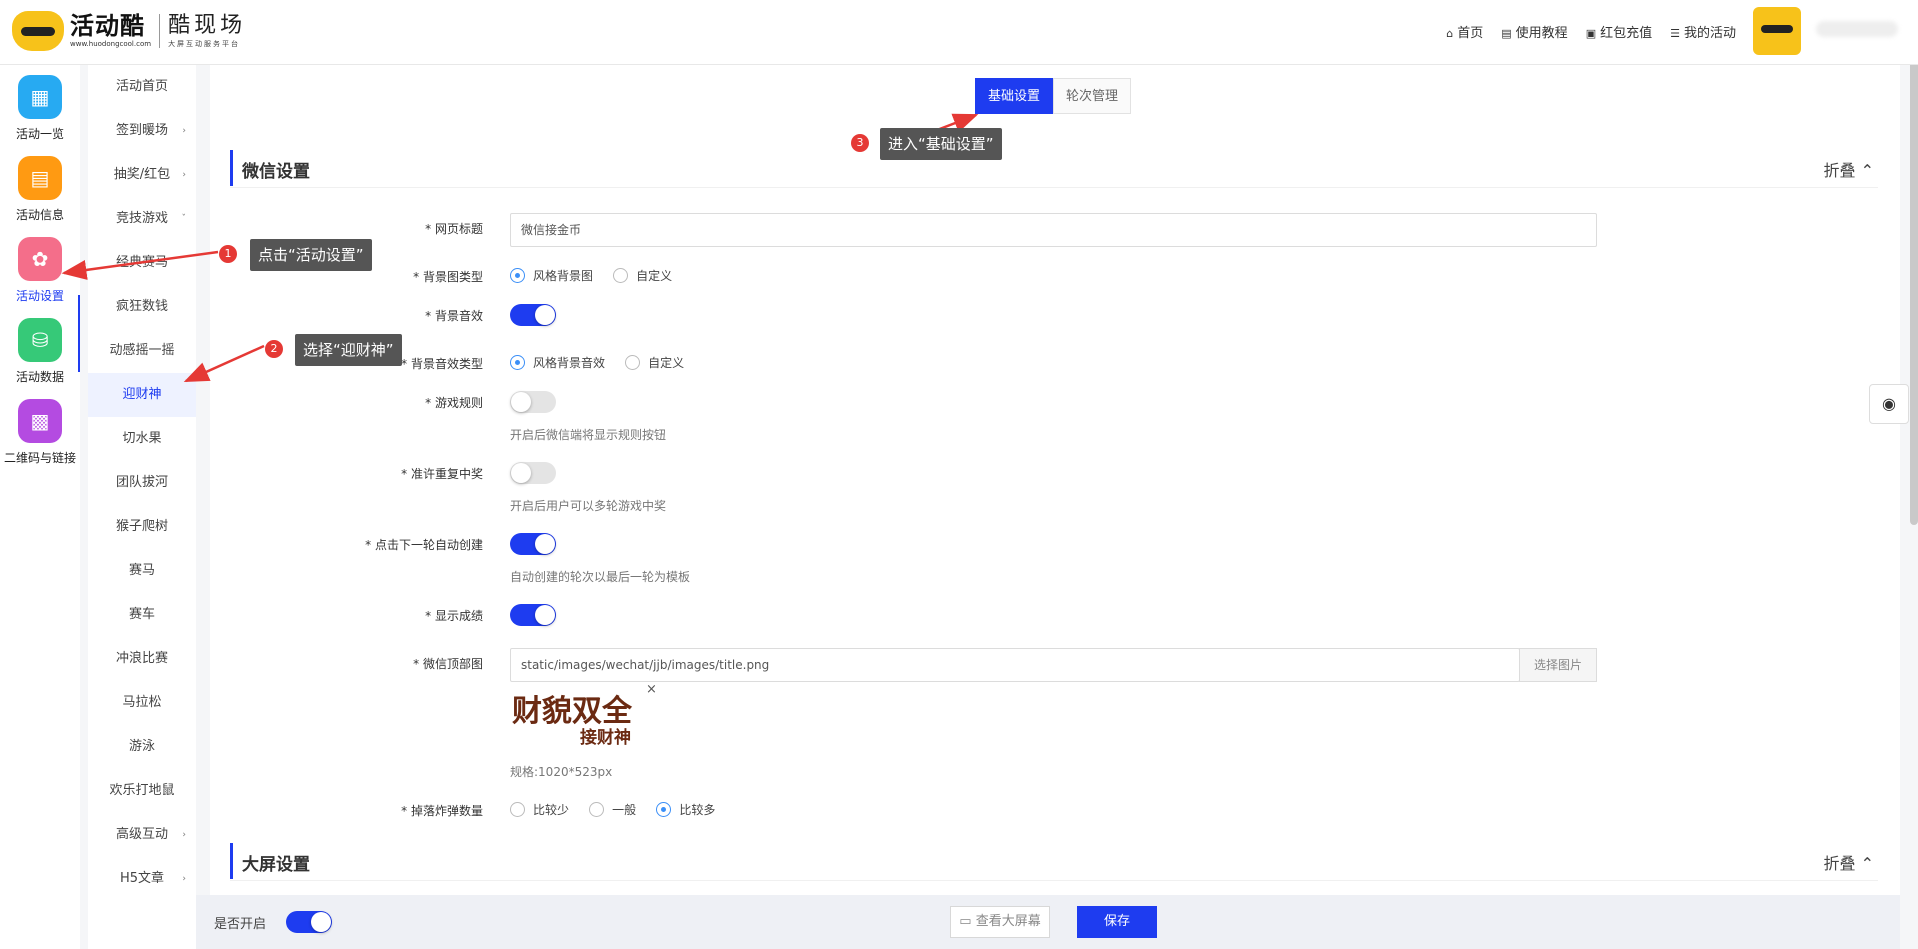  Describe the element at coordinates (40, 108) in the screenshot. I see `rail-item-overview: ▦ 活动一览` at that location.